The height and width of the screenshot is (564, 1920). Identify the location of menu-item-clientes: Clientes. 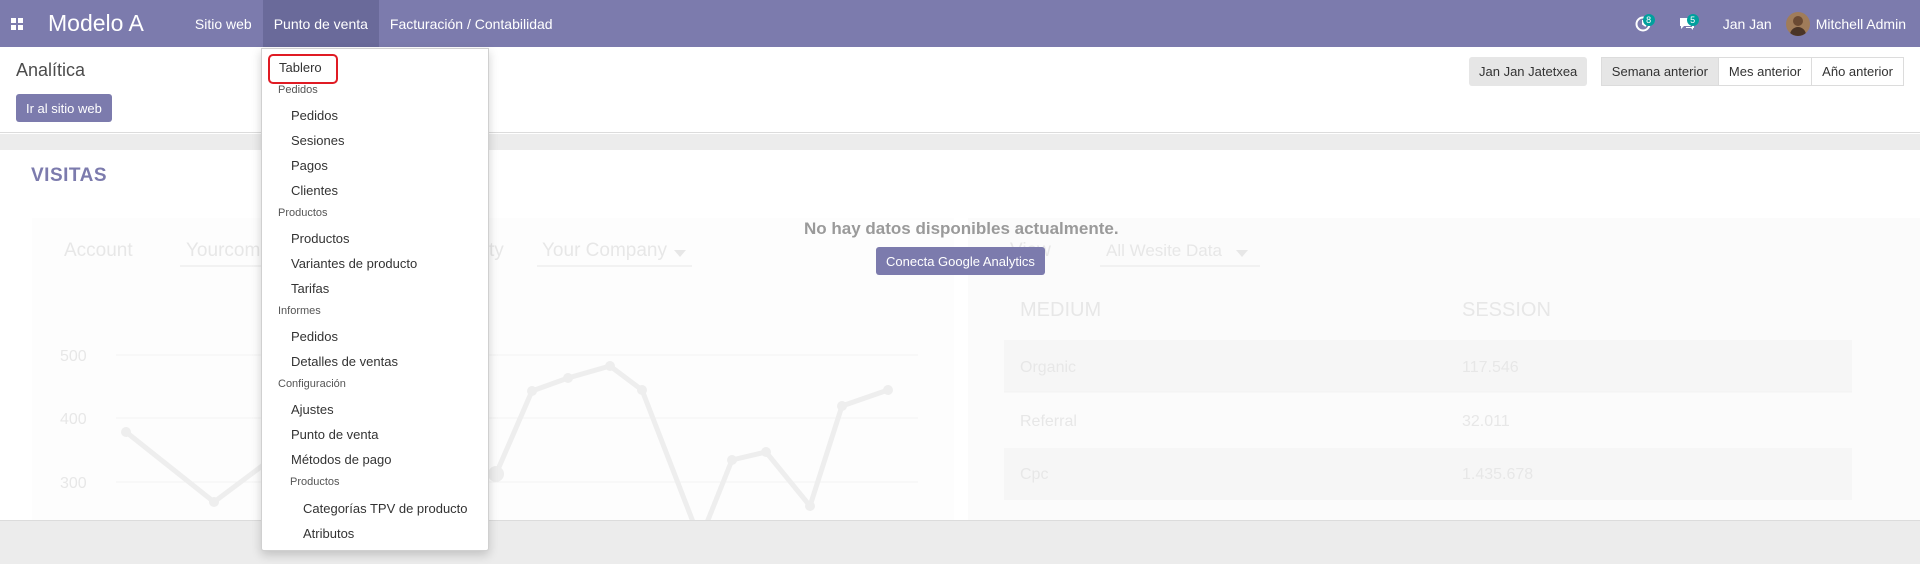
(314, 190).